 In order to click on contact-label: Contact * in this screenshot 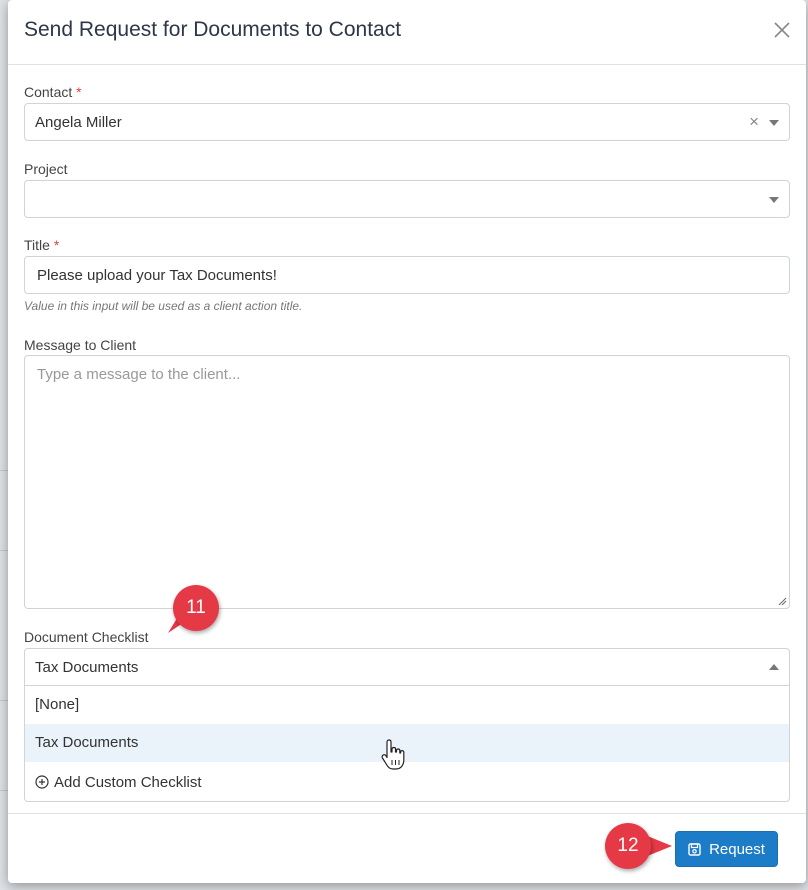, I will do `click(53, 92)`.